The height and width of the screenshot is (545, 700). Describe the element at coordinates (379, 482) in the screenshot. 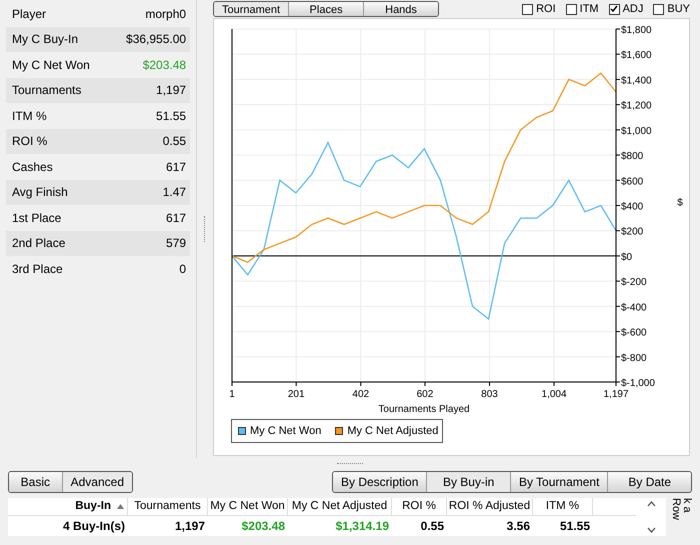

I see `segment-tab: By Description` at that location.